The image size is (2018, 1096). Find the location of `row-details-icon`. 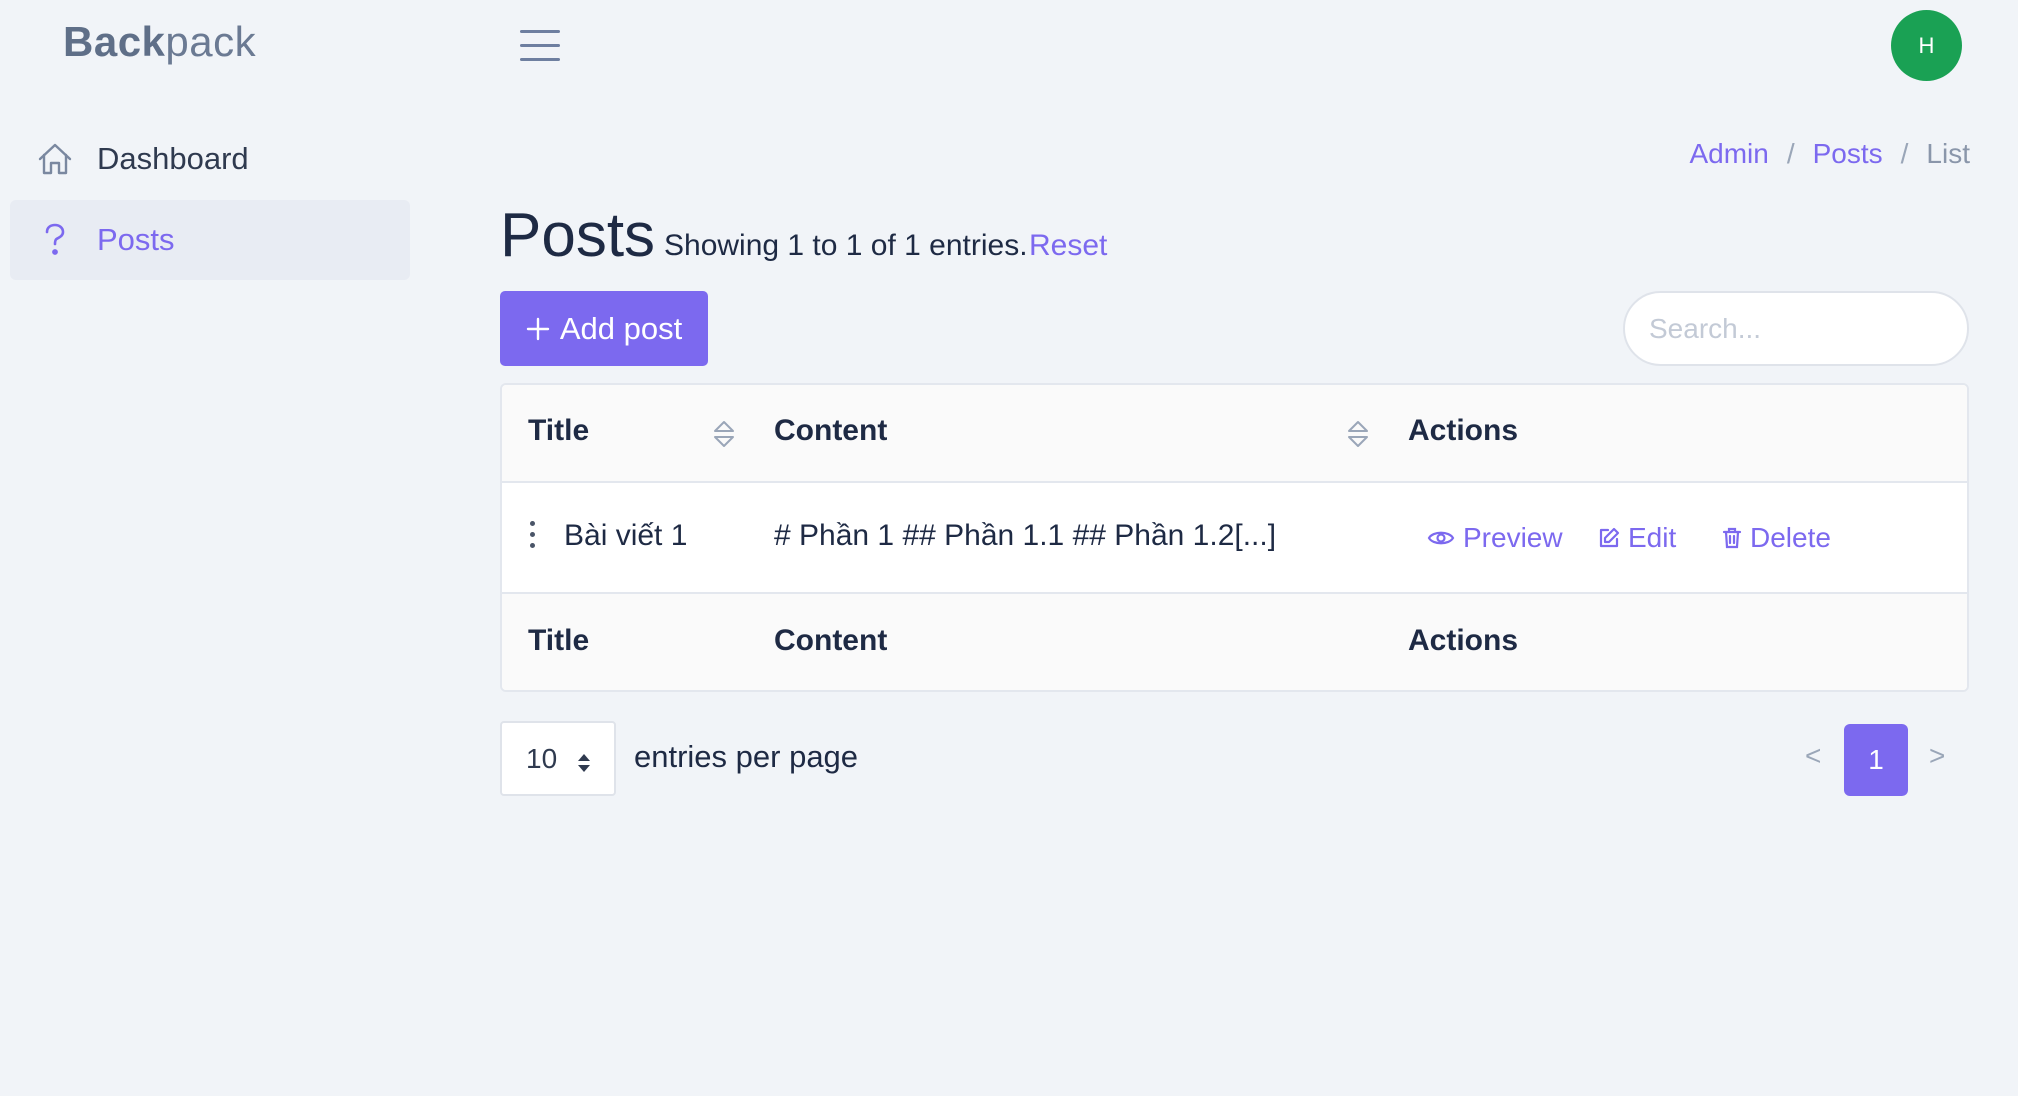

row-details-icon is located at coordinates (532, 536).